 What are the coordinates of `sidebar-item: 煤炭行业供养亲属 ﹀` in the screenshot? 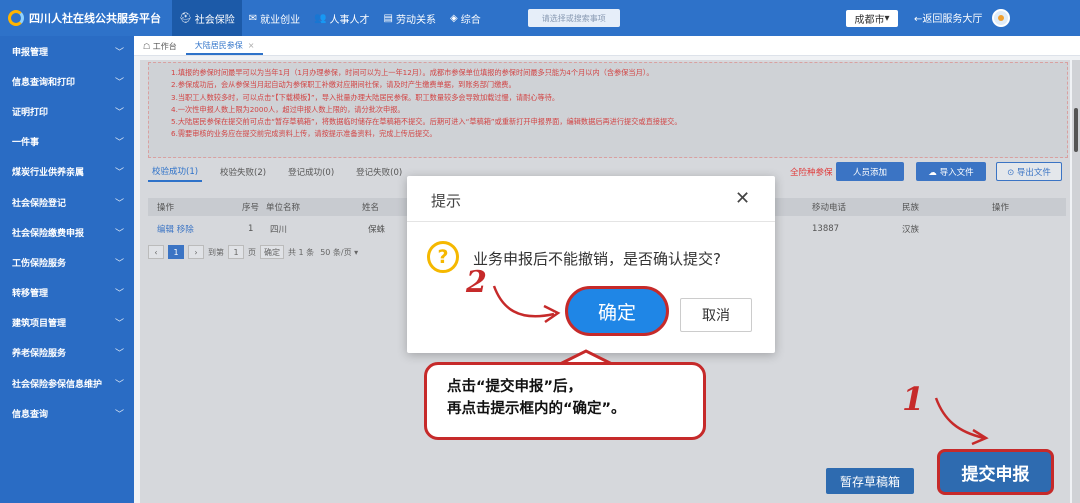 It's located at (67, 172).